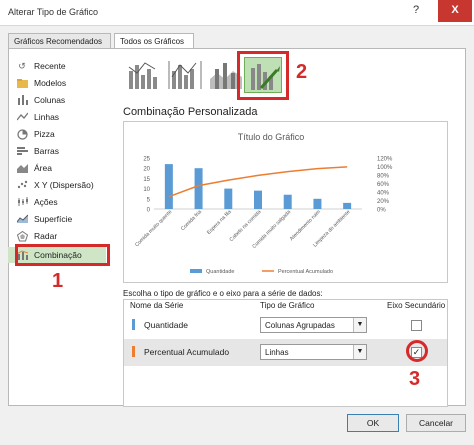  Describe the element at coordinates (277, 352) in the screenshot. I see `chart-type-value: Linhas` at that location.